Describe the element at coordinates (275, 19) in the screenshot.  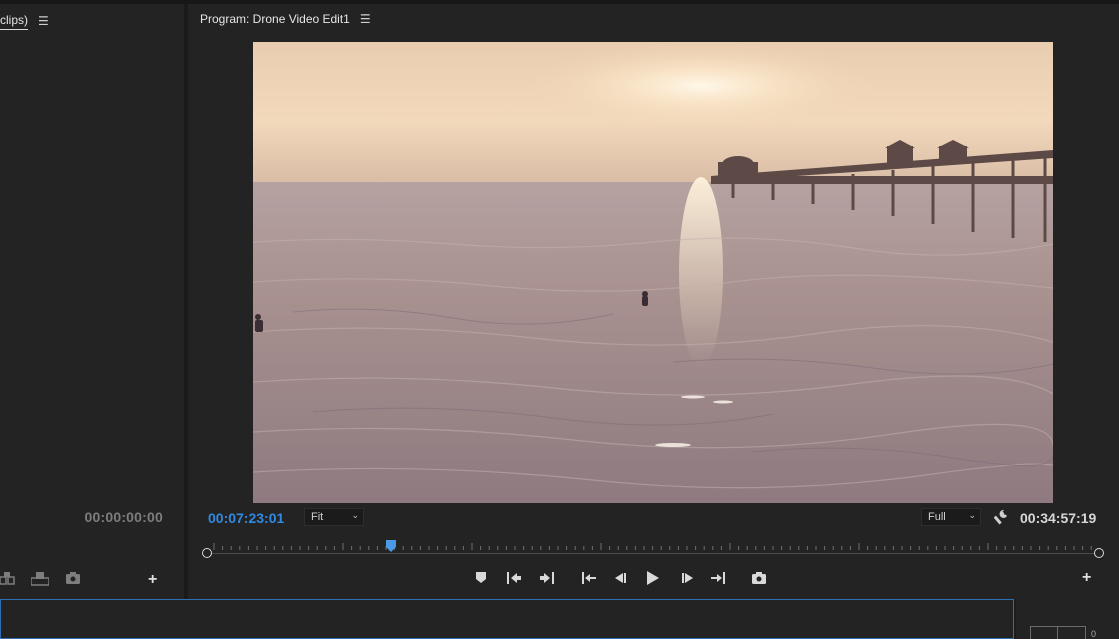
I see `program-monitor-title: Program: Drone Video Edit1` at that location.